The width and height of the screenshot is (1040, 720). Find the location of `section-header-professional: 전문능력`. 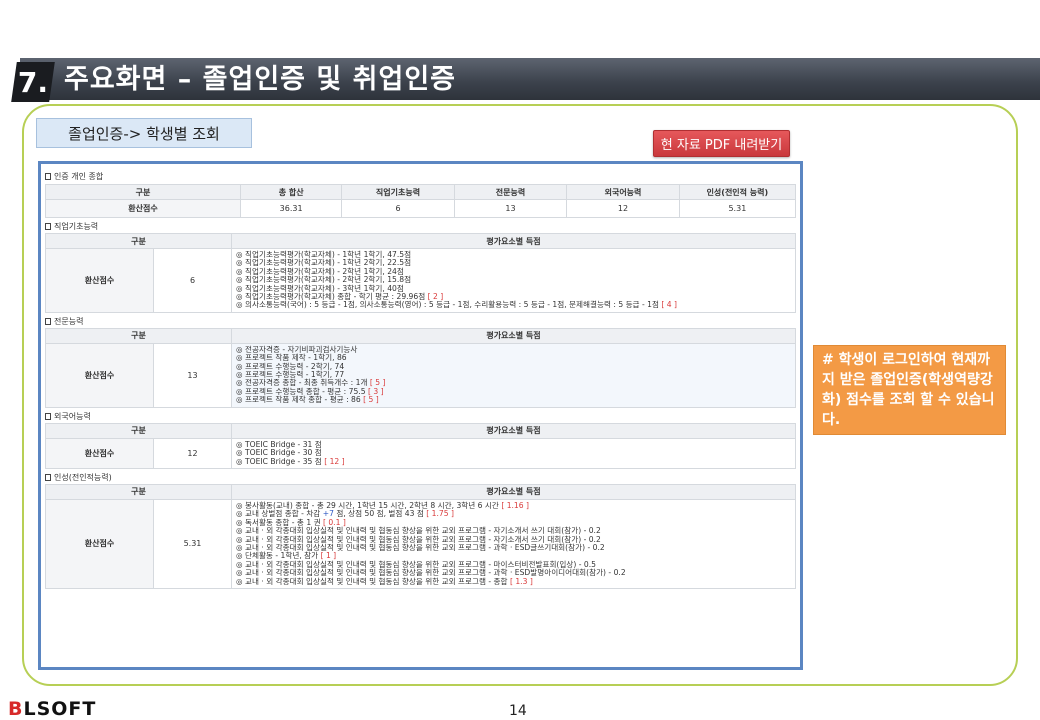

section-header-professional: 전문능력 is located at coordinates (420, 321).